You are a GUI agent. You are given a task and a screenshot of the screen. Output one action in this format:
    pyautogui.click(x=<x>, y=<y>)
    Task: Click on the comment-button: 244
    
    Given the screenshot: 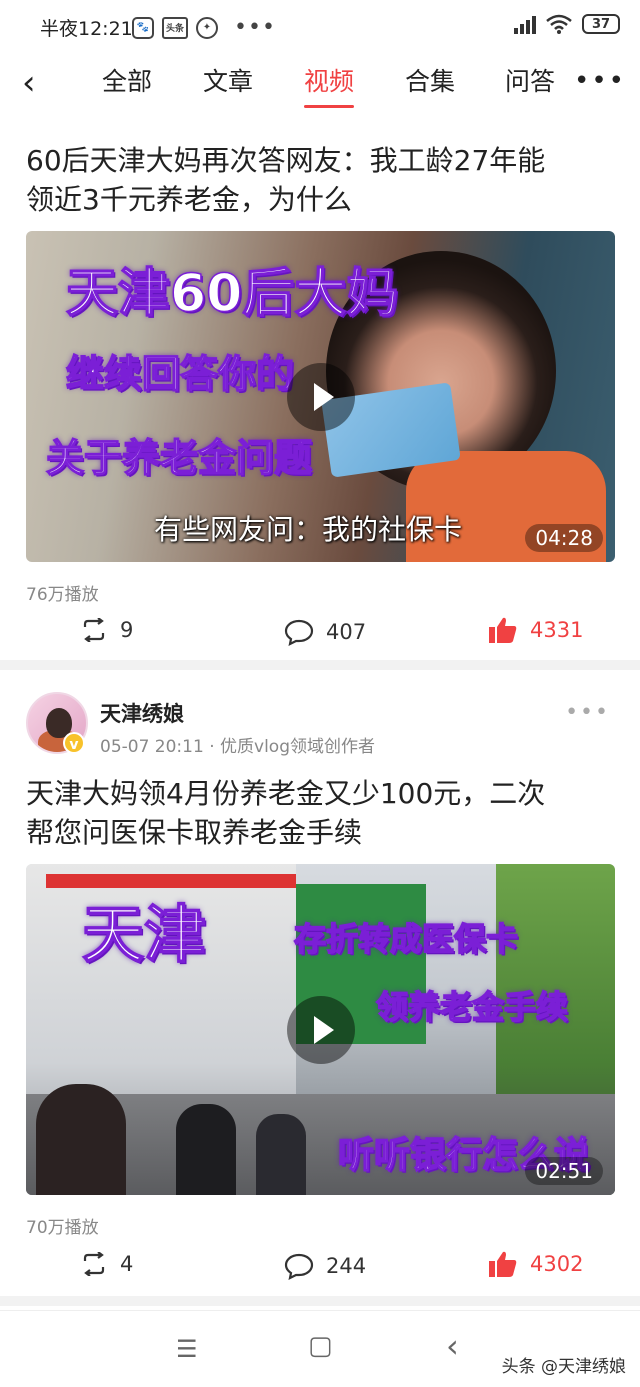 What is the action you would take?
    pyautogui.click(x=325, y=1266)
    